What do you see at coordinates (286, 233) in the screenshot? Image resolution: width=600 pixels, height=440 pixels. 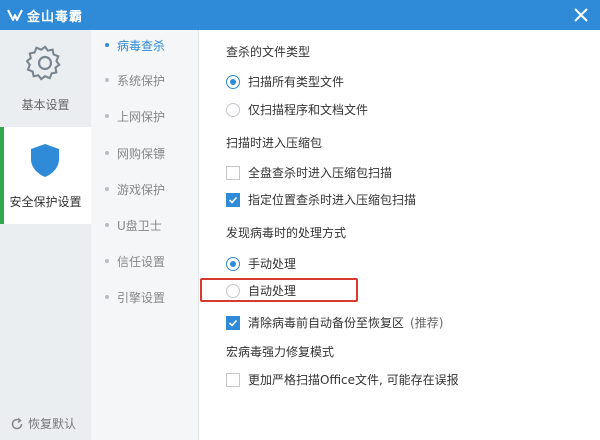 I see `section-heading-on-virus: 发现病毒时的处理方式` at bounding box center [286, 233].